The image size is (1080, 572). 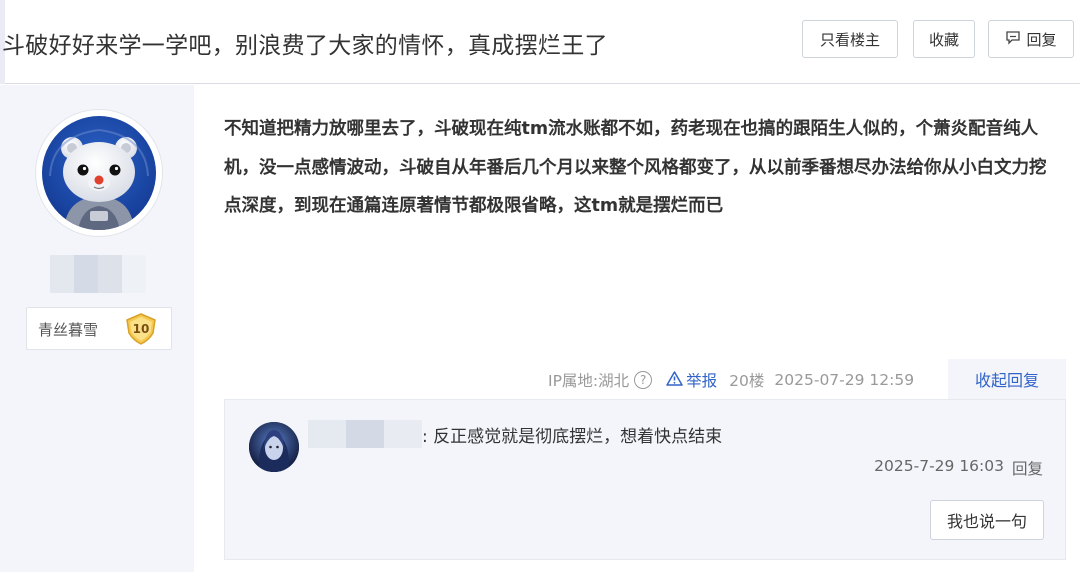 I want to click on thread-title: 斗破好好来学一学吧，别浪费了大家的情怀，真成摆烂王了, so click(x=305, y=46).